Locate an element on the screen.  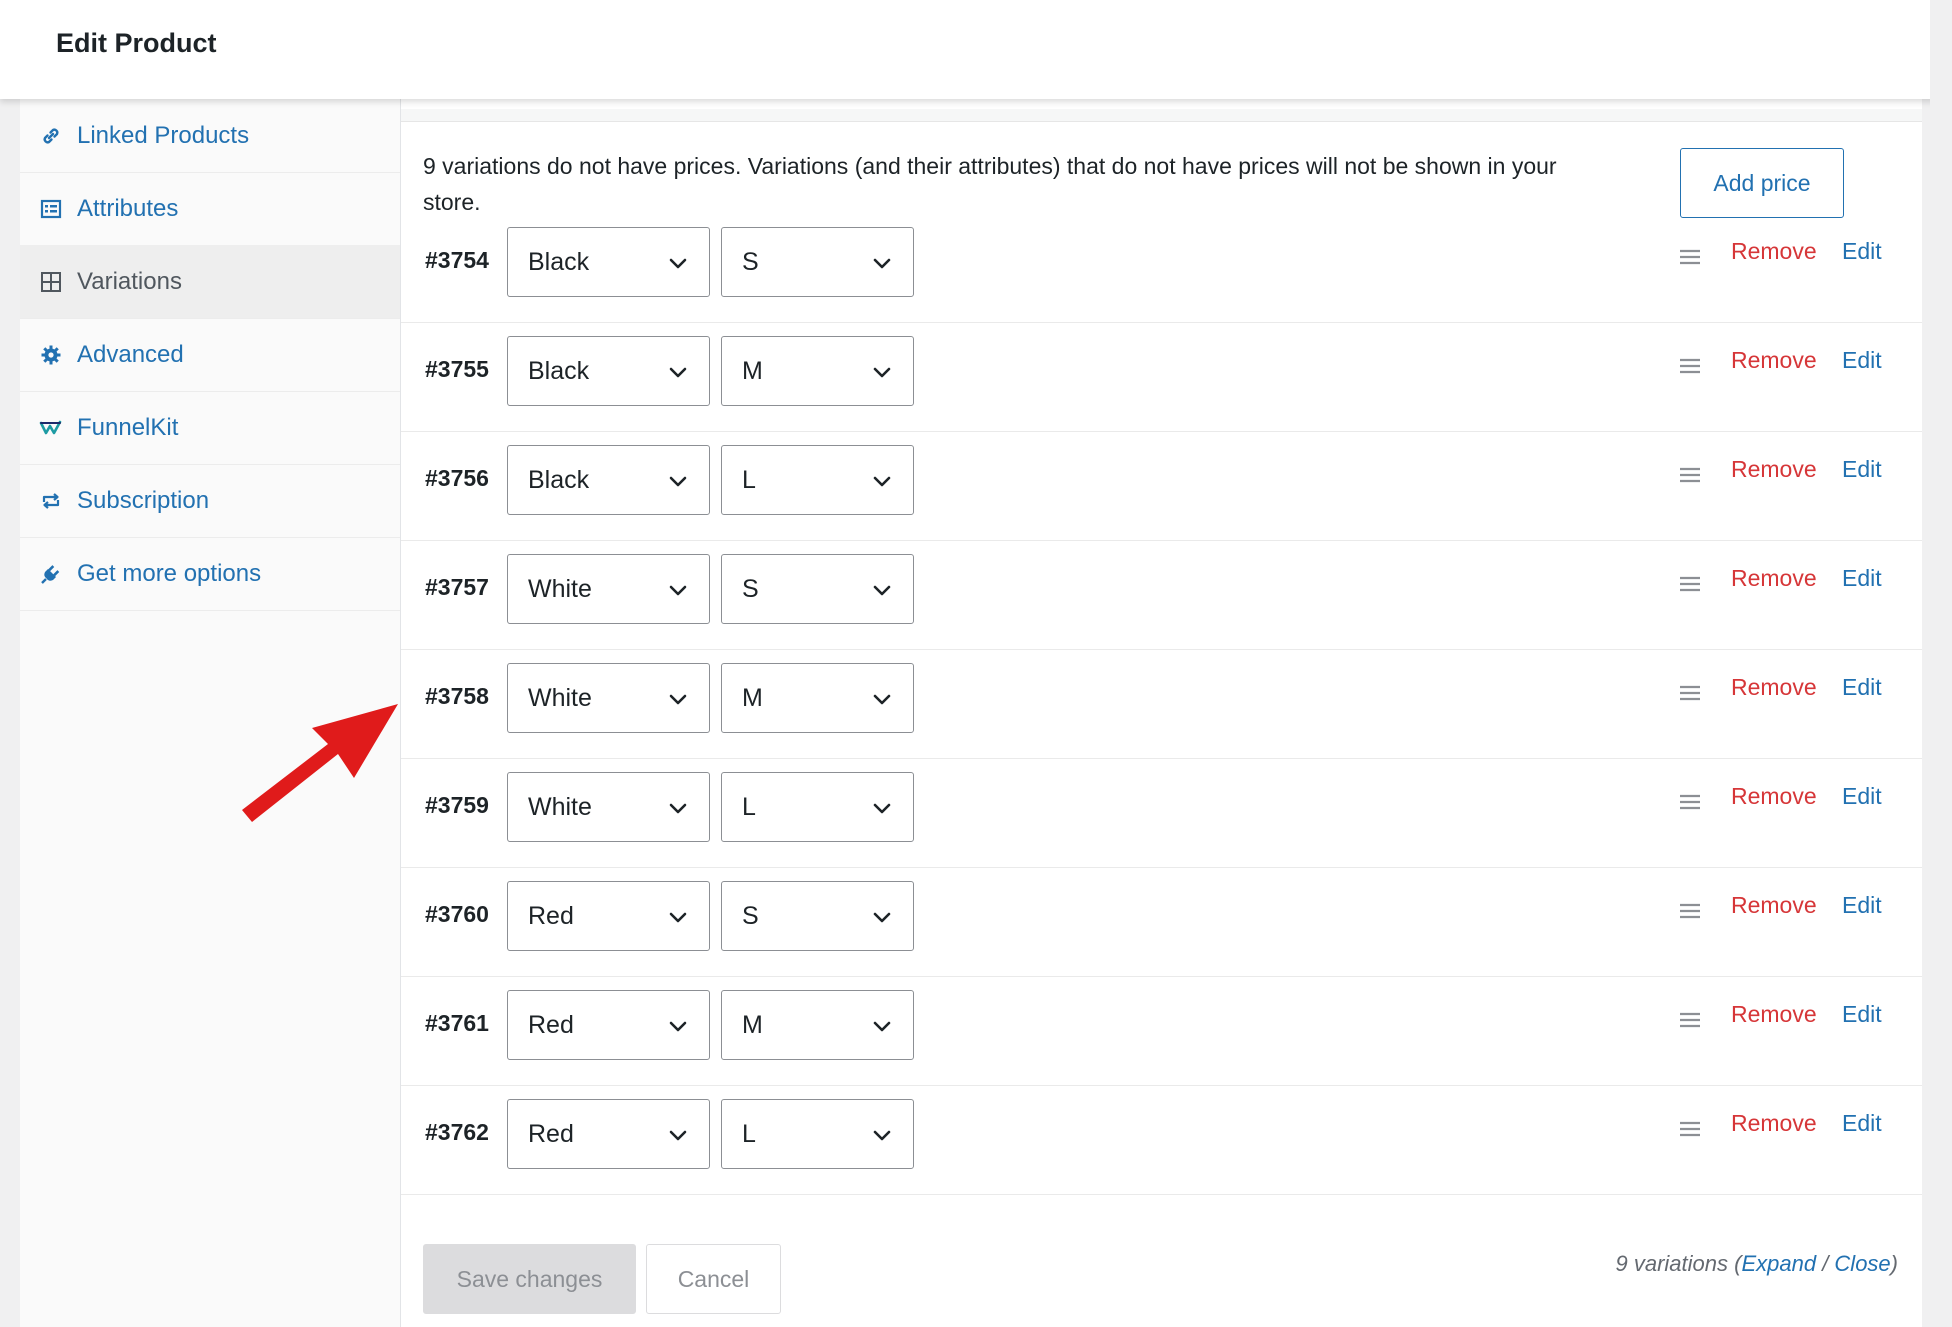
save-changes-button: Save changes is located at coordinates (529, 1279).